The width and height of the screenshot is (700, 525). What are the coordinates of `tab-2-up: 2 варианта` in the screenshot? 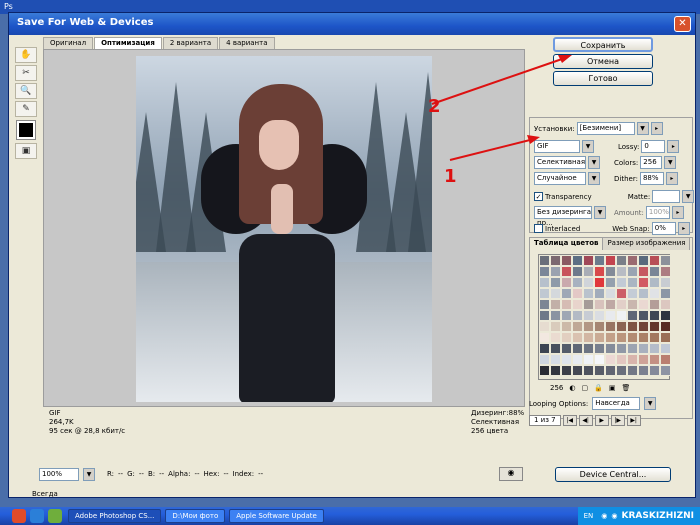 It's located at (190, 43).